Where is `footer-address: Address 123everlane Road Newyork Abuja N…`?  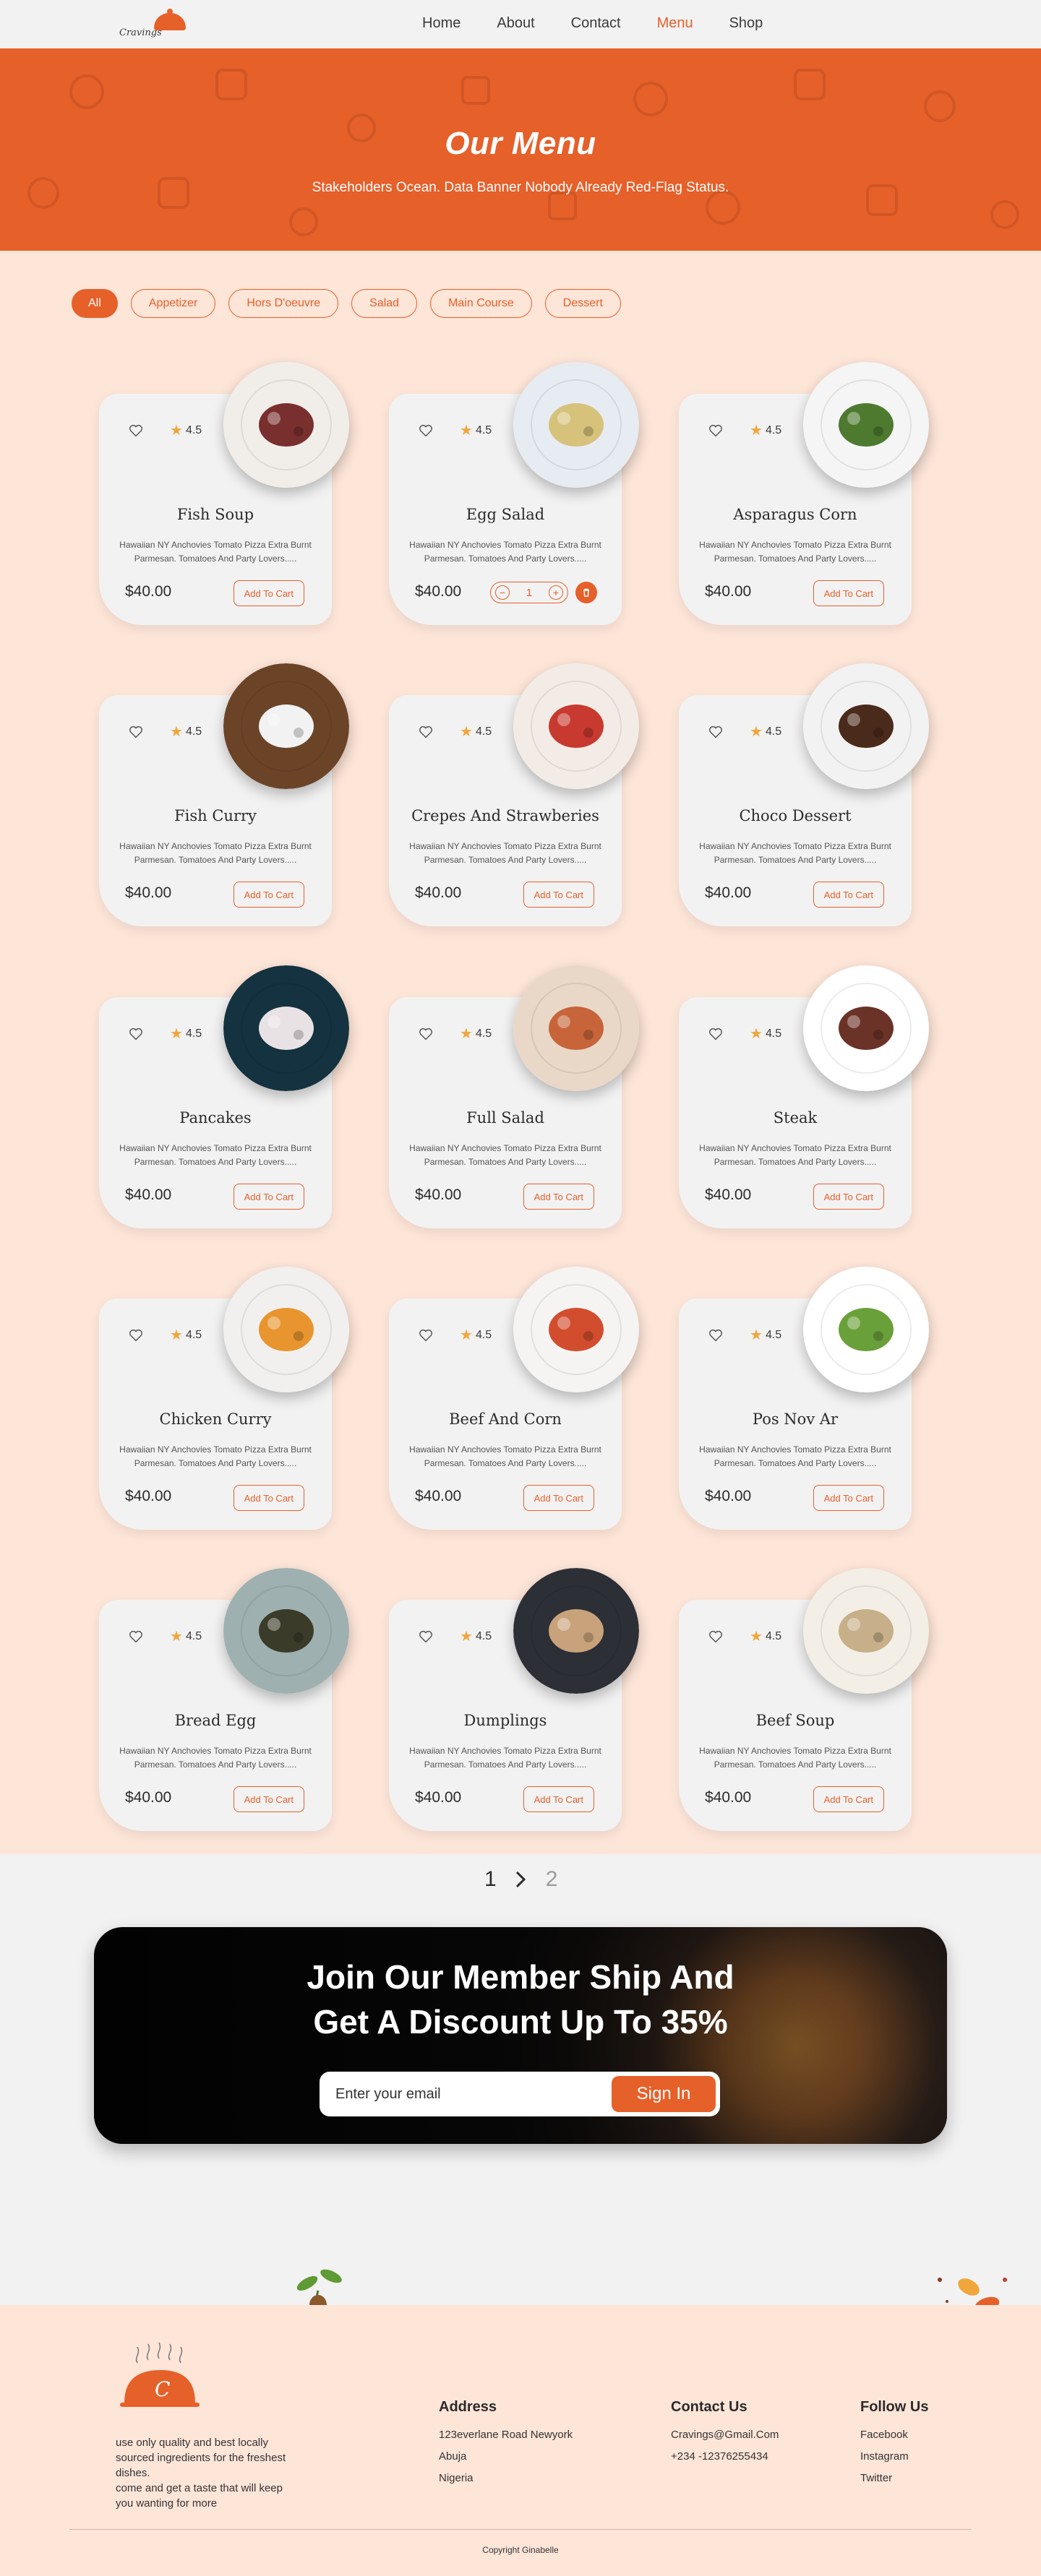 footer-address: Address 123everlane Road Newyork Abuja N… is located at coordinates (506, 2446).